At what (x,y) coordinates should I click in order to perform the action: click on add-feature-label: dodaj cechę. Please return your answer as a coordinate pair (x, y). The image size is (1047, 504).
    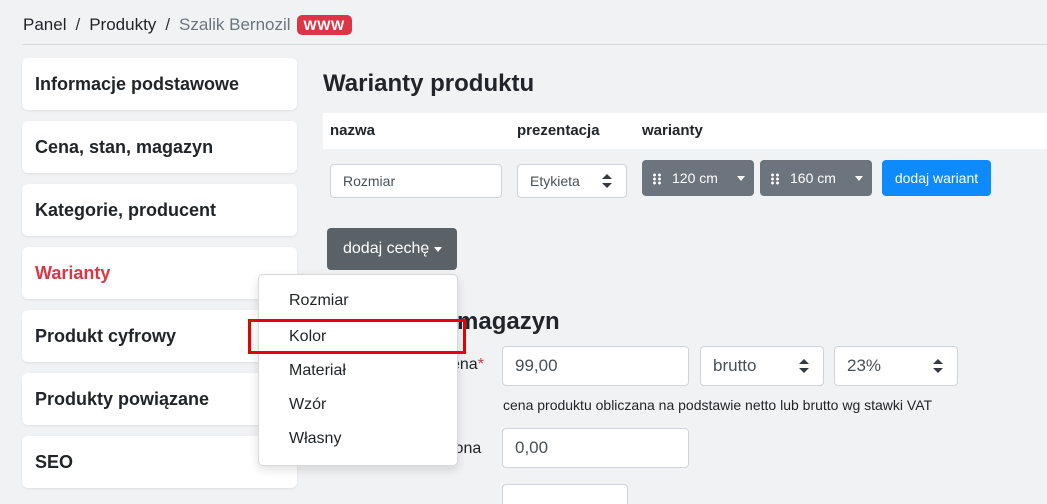
    Looking at the image, I should click on (386, 248).